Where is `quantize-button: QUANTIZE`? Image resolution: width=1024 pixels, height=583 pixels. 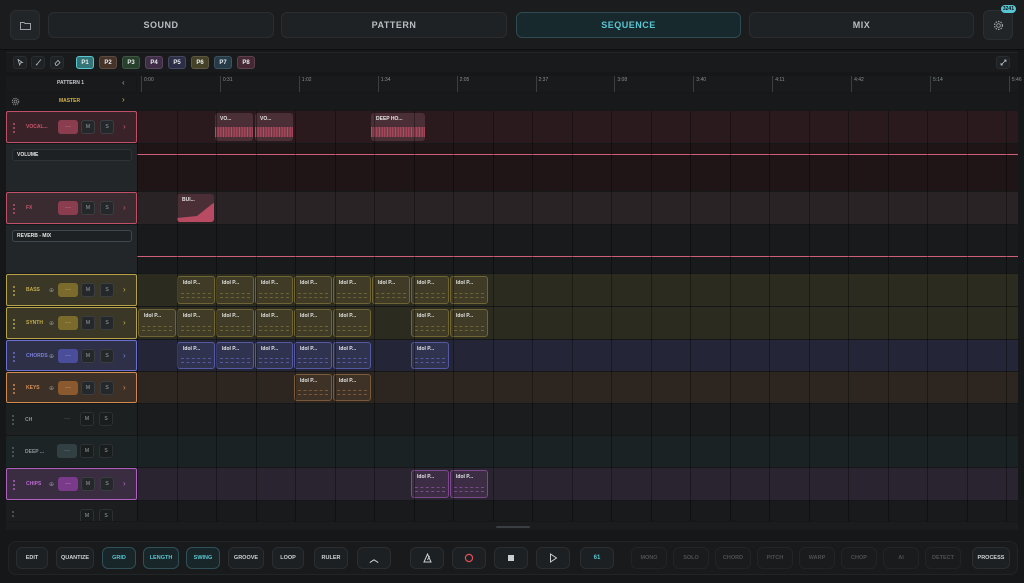 quantize-button: QUANTIZE is located at coordinates (75, 558).